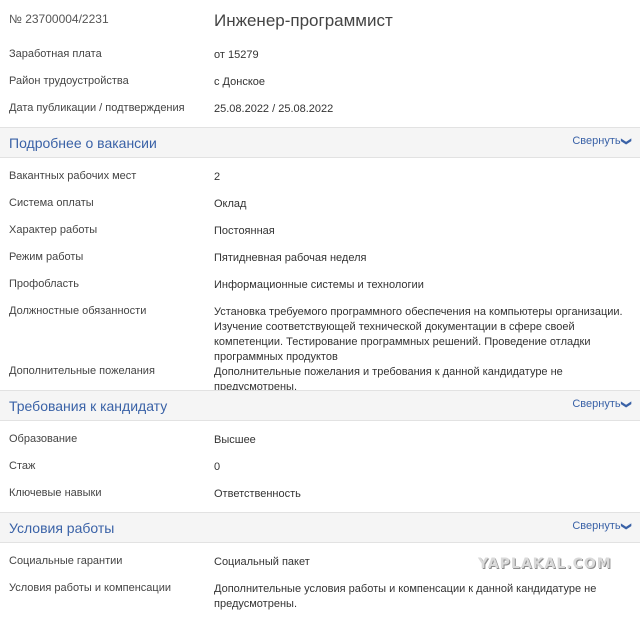 The width and height of the screenshot is (640, 626). What do you see at coordinates (320, 175) in the screenshot?
I see `detail-row: Вакантных рабочих мест 2` at bounding box center [320, 175].